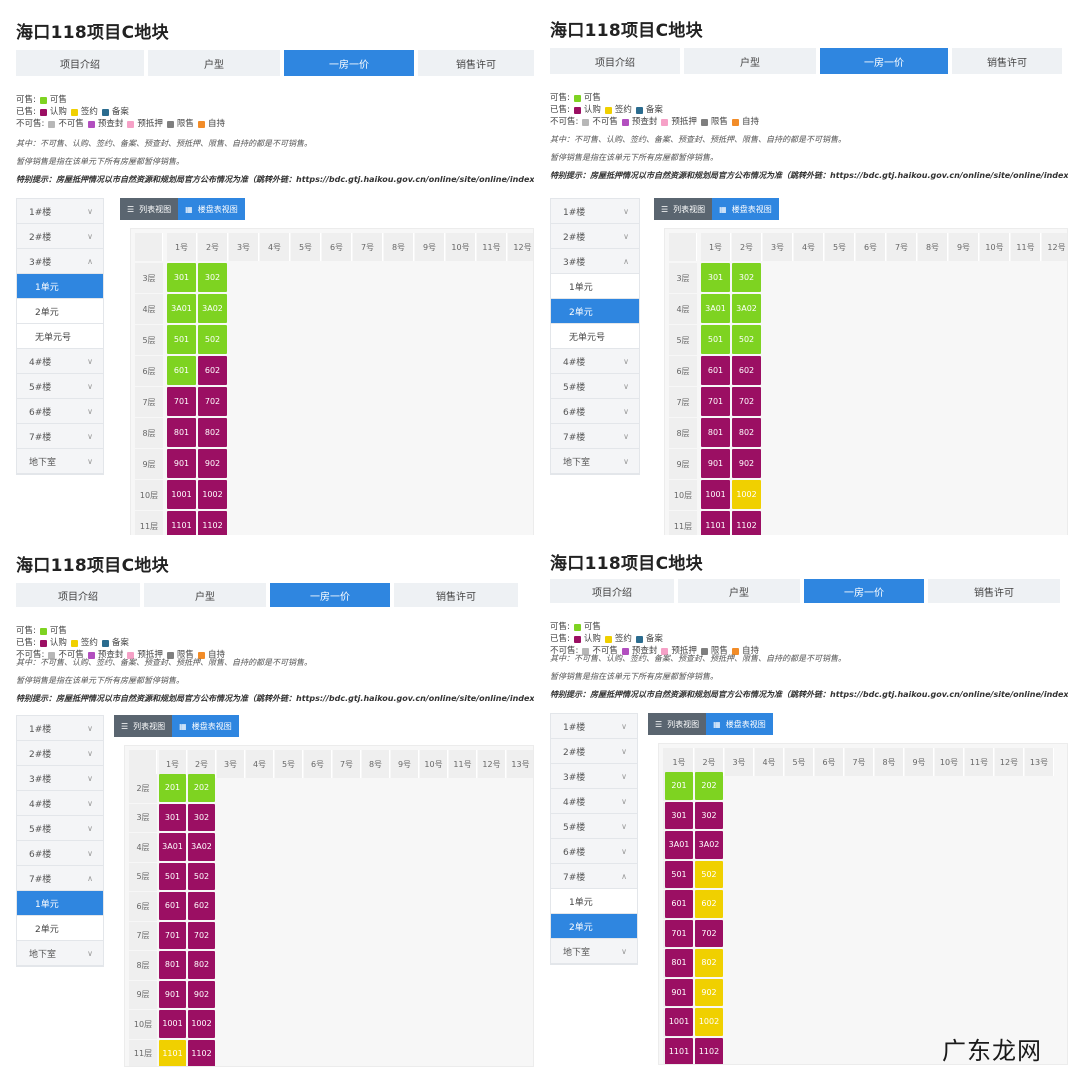 This screenshot has width=1080, height=1080. What do you see at coordinates (60, 336) in the screenshot?
I see `sidebar-item-unit: 无单元号` at bounding box center [60, 336].